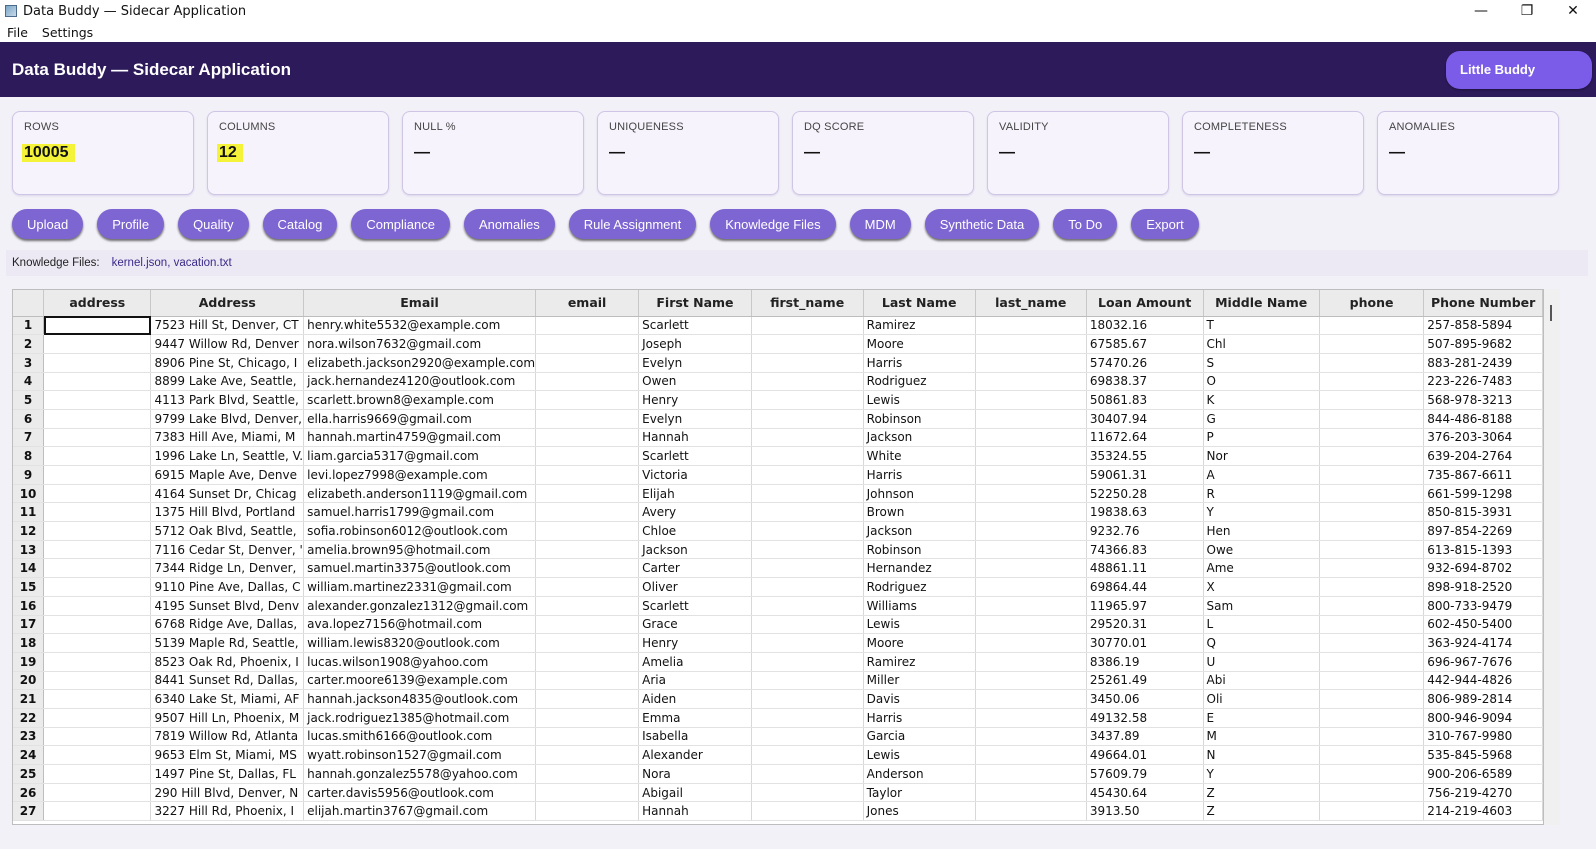 The image size is (1596, 849). What do you see at coordinates (1483, 625) in the screenshot?
I see `table-cell: 602-450-5400` at bounding box center [1483, 625].